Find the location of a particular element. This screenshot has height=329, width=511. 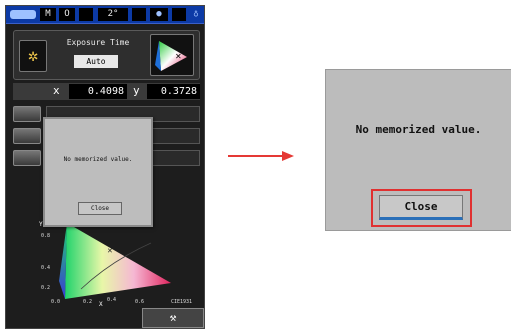

radio-icon: ● is located at coordinates (159, 14).